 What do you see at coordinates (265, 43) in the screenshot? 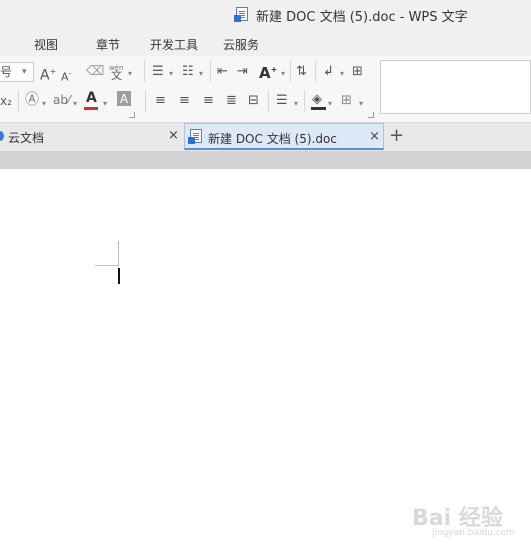
I see `menu-bar: 视图 章节 开发工具 云服务` at bounding box center [265, 43].